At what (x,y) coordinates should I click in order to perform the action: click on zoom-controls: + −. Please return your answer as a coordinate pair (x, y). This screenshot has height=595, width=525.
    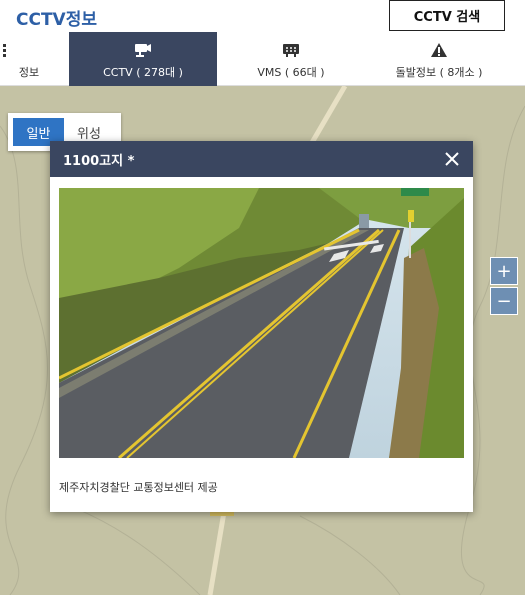
    Looking at the image, I should click on (504, 287).